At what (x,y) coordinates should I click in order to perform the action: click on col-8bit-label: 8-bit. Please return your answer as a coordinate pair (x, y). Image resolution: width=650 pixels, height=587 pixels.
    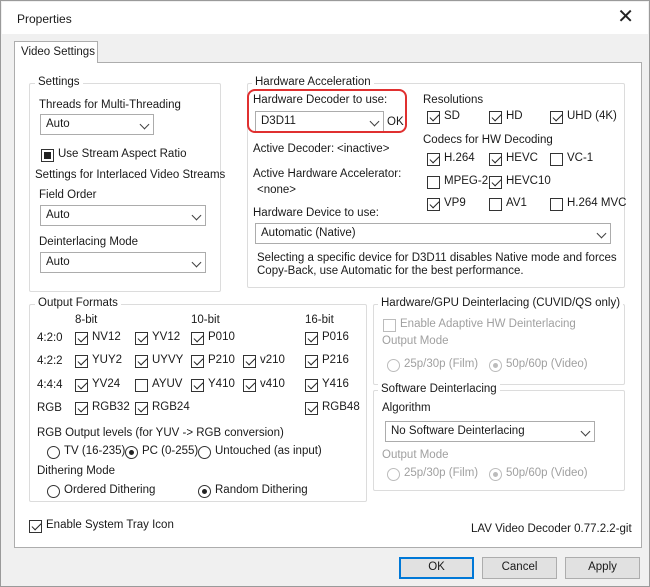
    Looking at the image, I should click on (86, 320).